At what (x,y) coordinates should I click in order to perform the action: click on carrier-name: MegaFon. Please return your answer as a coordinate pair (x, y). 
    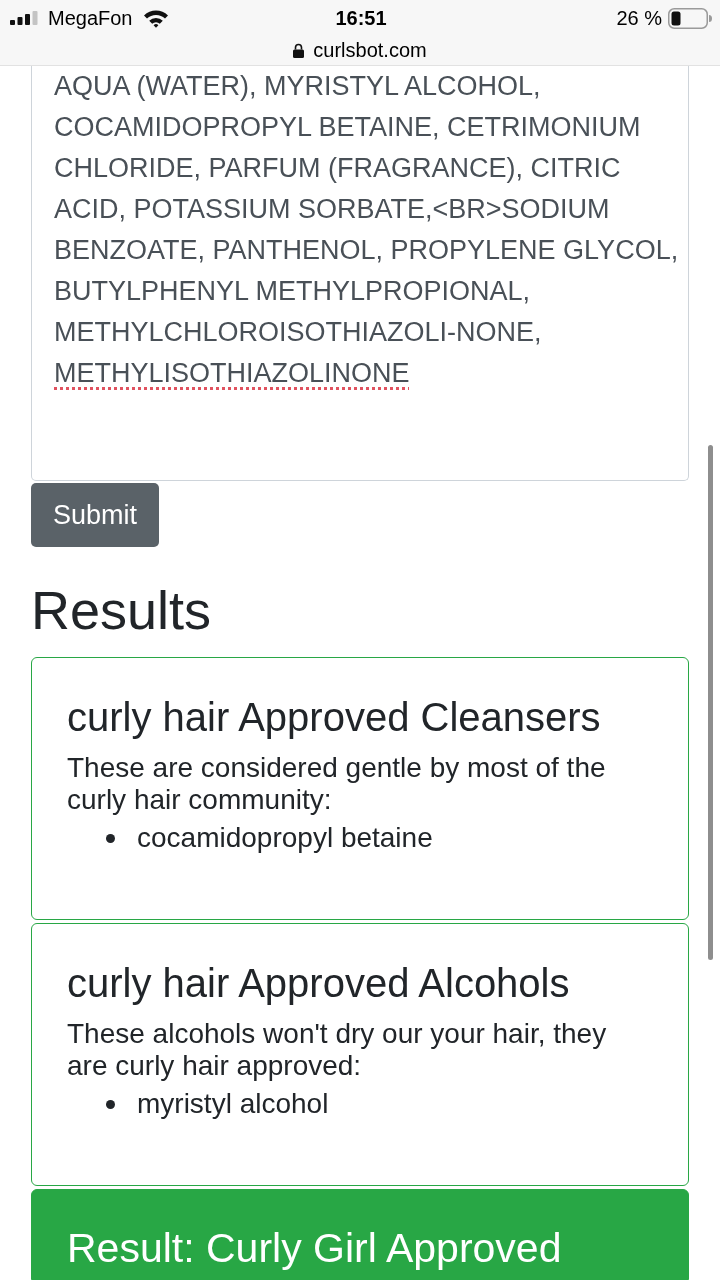
    Looking at the image, I should click on (90, 18).